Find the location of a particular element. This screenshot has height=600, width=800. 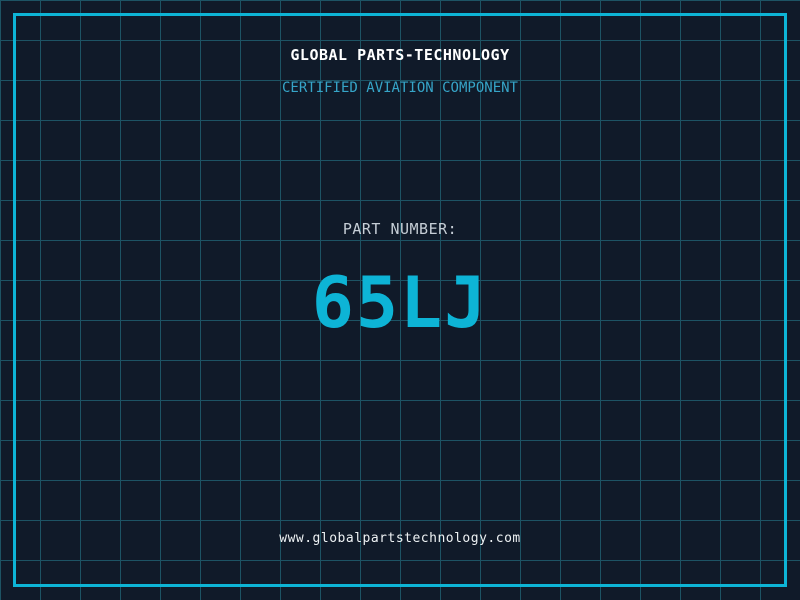

certification-subtitle: CERTIFIED AVIATION COMPONENT is located at coordinates (399, 88).